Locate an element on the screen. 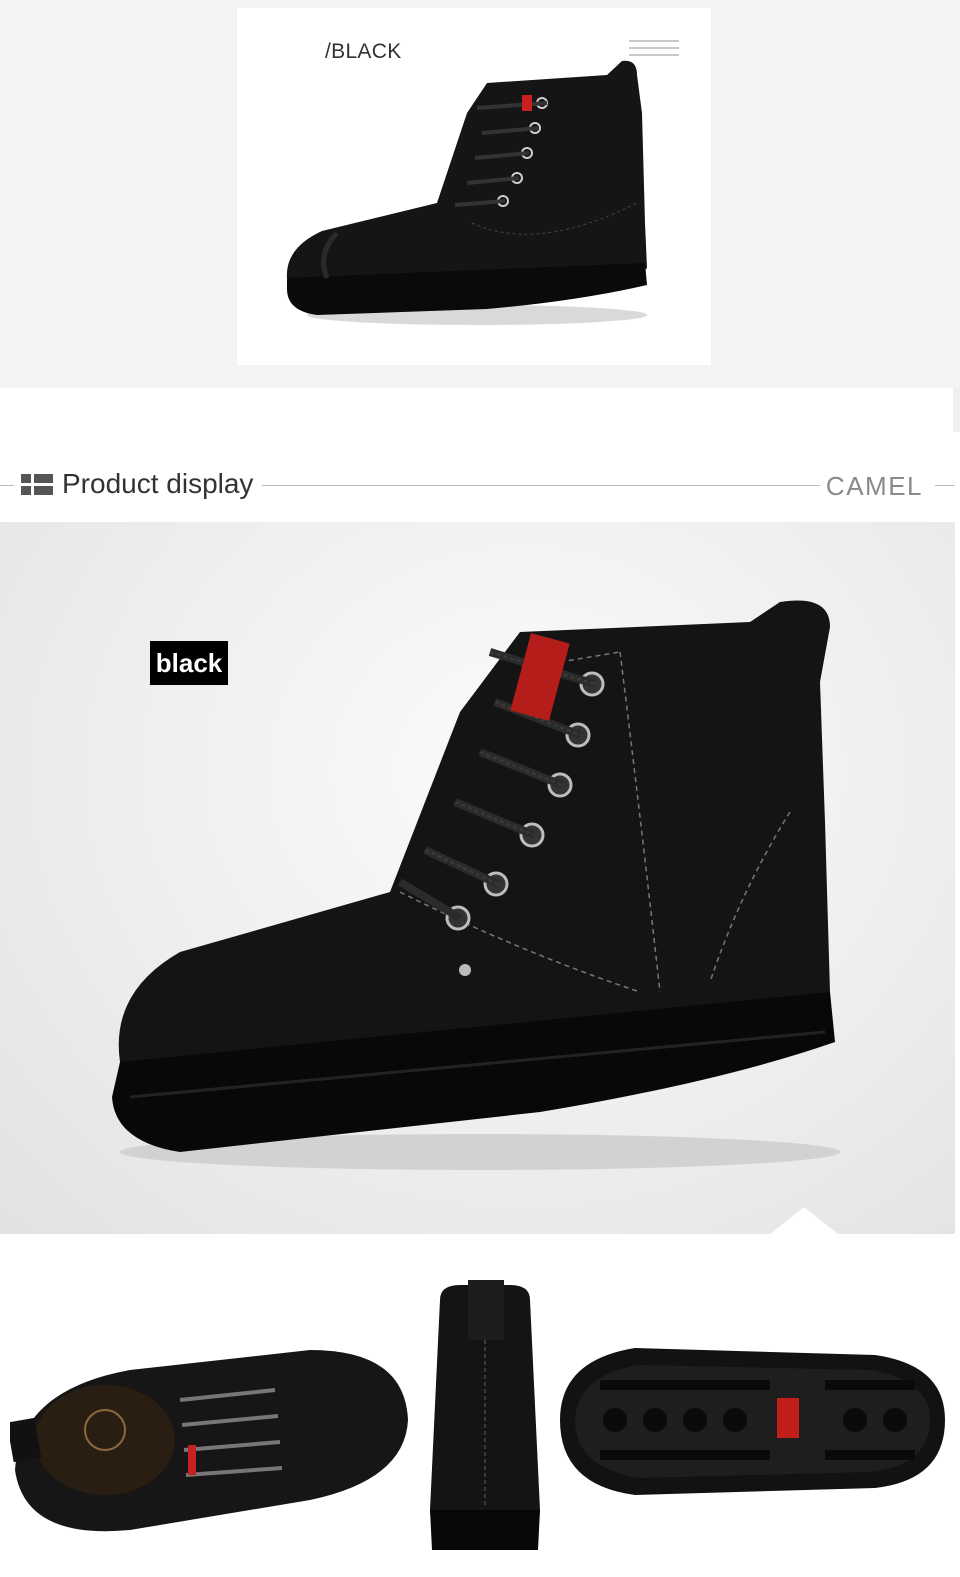 Image resolution: width=960 pixels, height=1577 pixels. edge-strip is located at coordinates (956, 410).